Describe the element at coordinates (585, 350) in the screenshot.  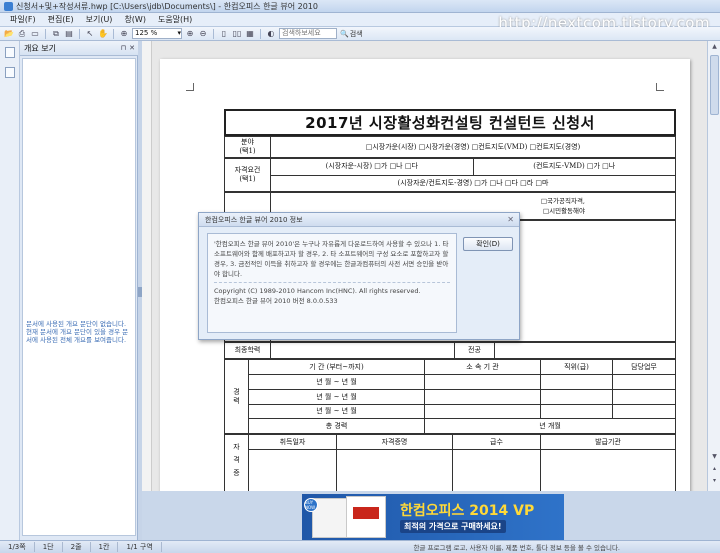
I see `major-value` at that location.